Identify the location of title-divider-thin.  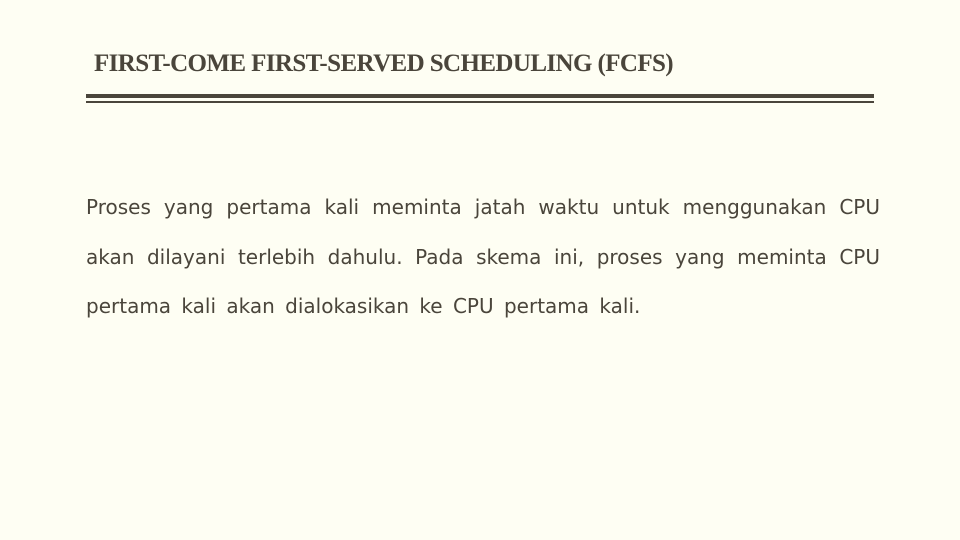
(480, 102).